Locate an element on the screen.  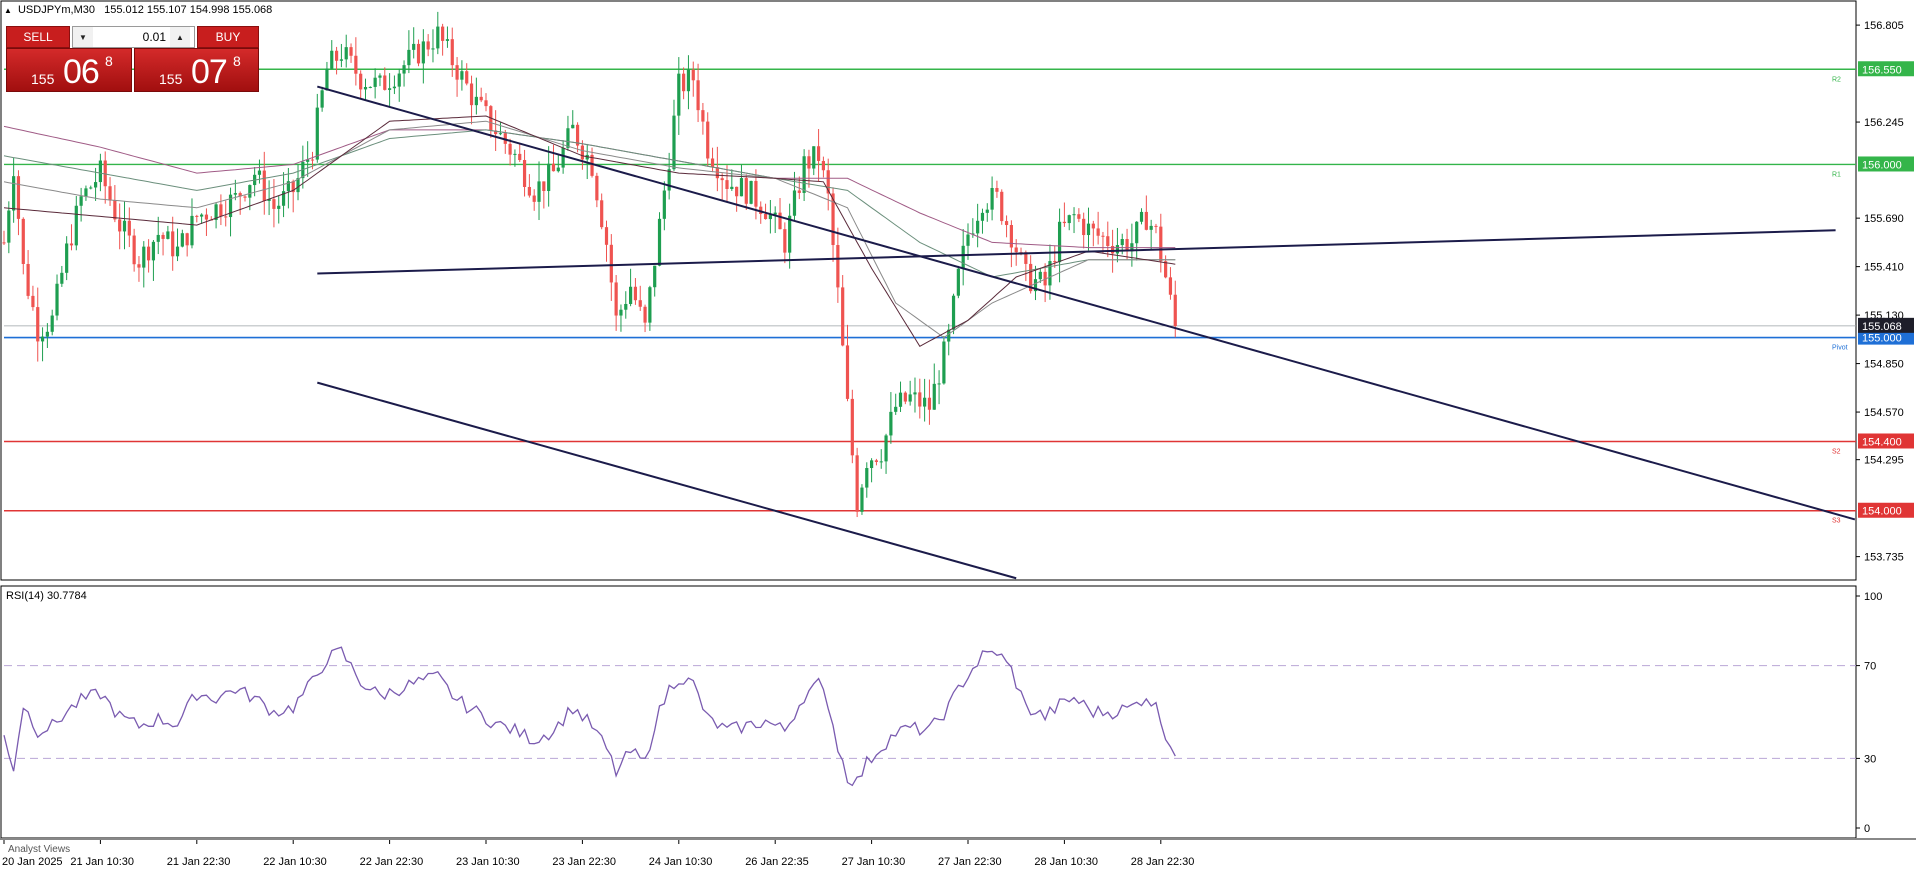
rsi-label: RSI(14) 30.7784 is located at coordinates (46, 596).